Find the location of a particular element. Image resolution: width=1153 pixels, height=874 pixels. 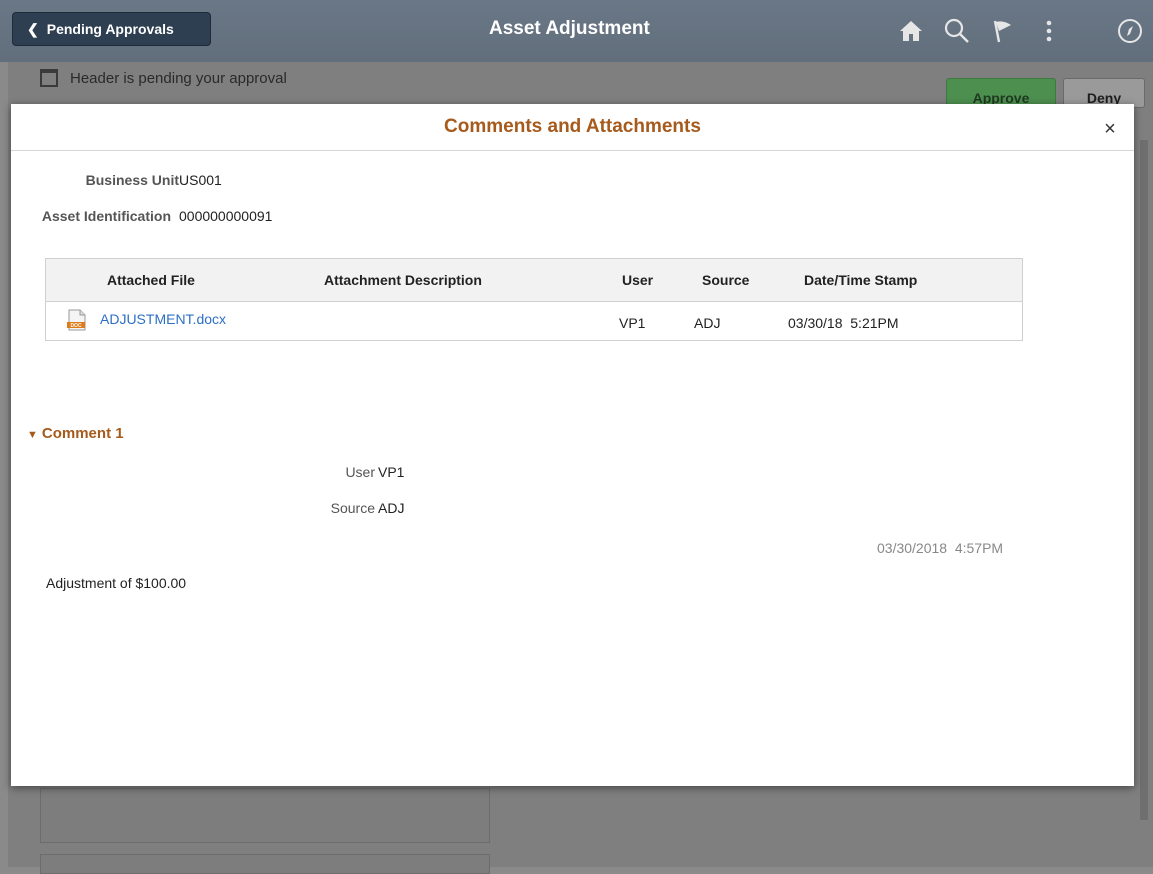

column-header-user: User is located at coordinates (637, 280).